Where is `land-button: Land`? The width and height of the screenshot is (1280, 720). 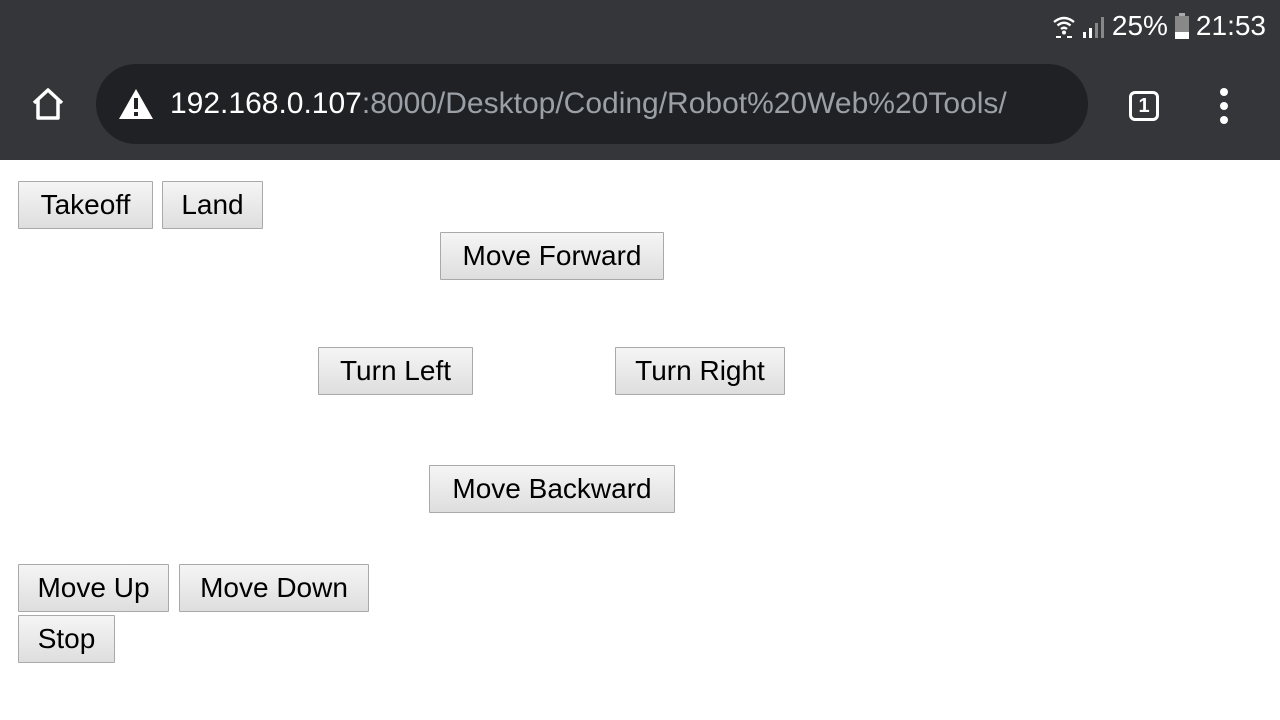
land-button: Land is located at coordinates (212, 205).